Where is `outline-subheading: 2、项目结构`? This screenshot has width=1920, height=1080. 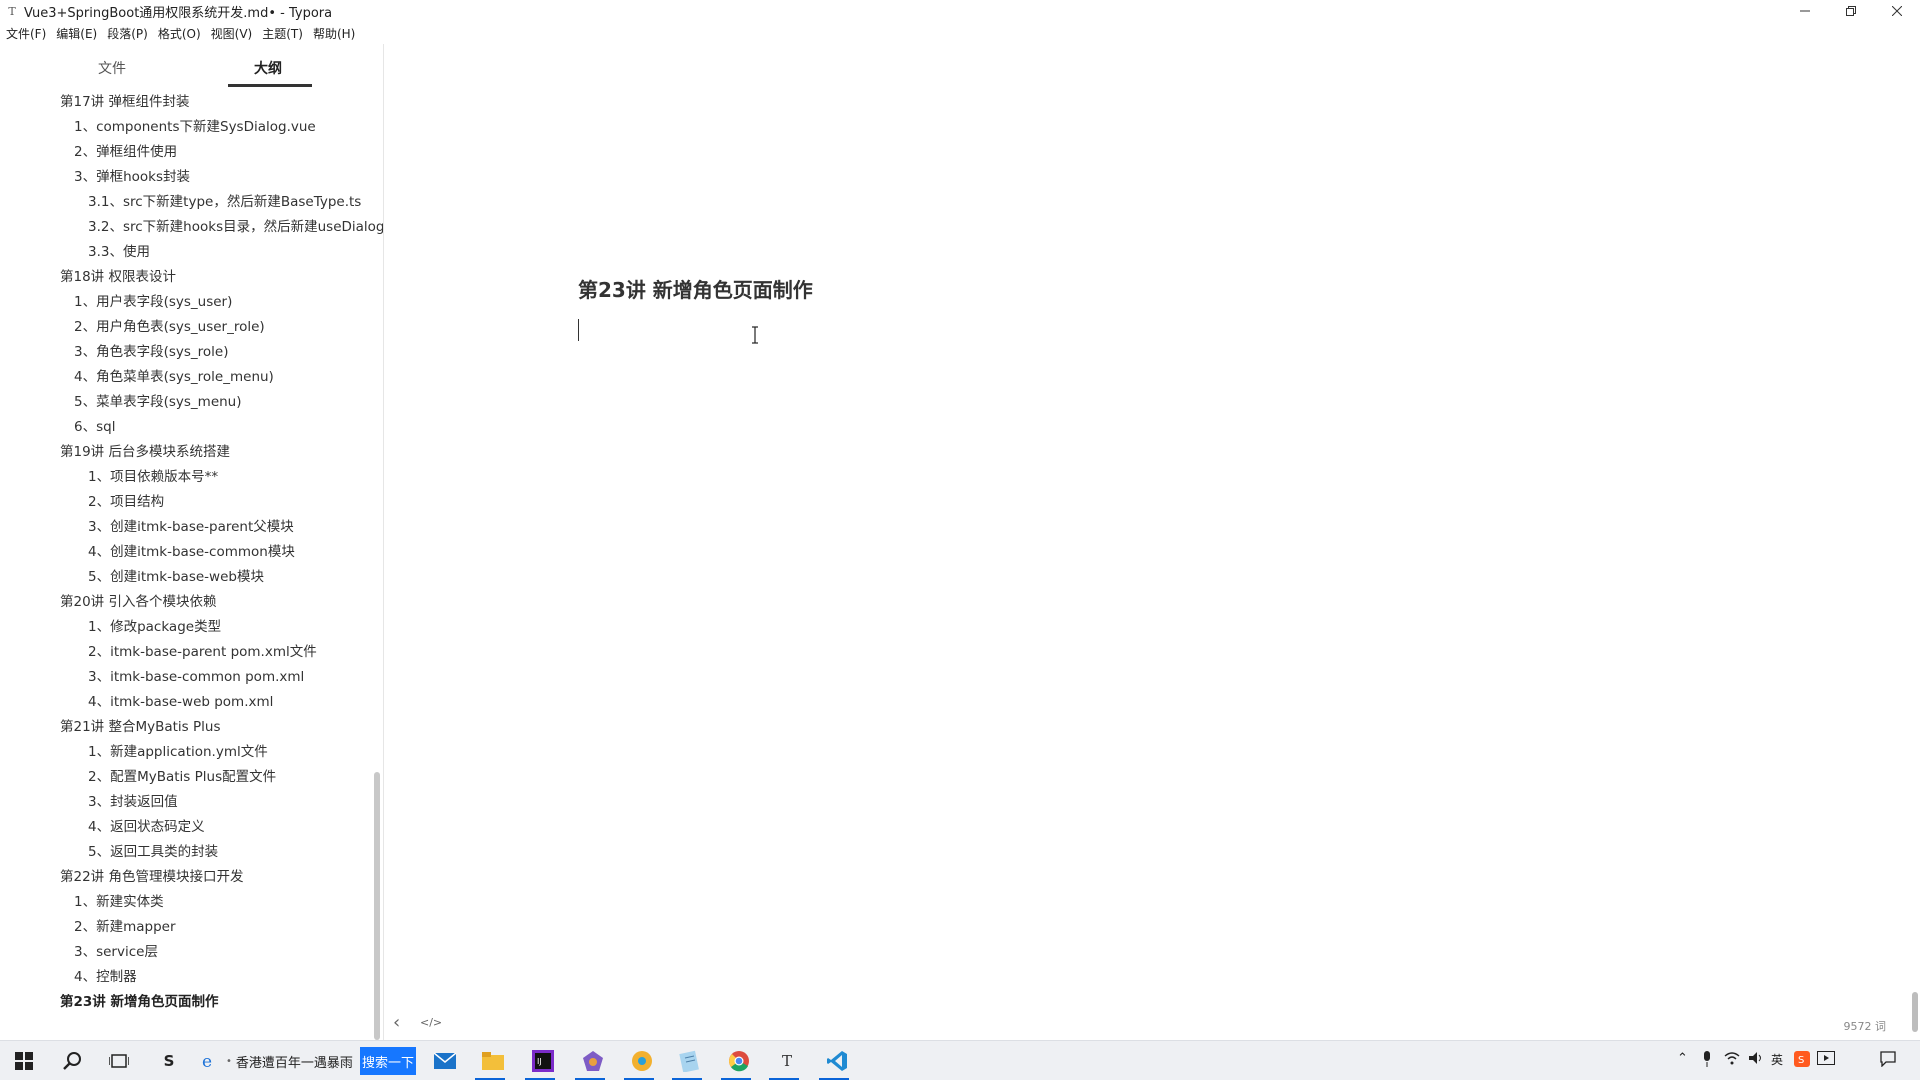 outline-subheading: 2、项目结构 is located at coordinates (126, 502).